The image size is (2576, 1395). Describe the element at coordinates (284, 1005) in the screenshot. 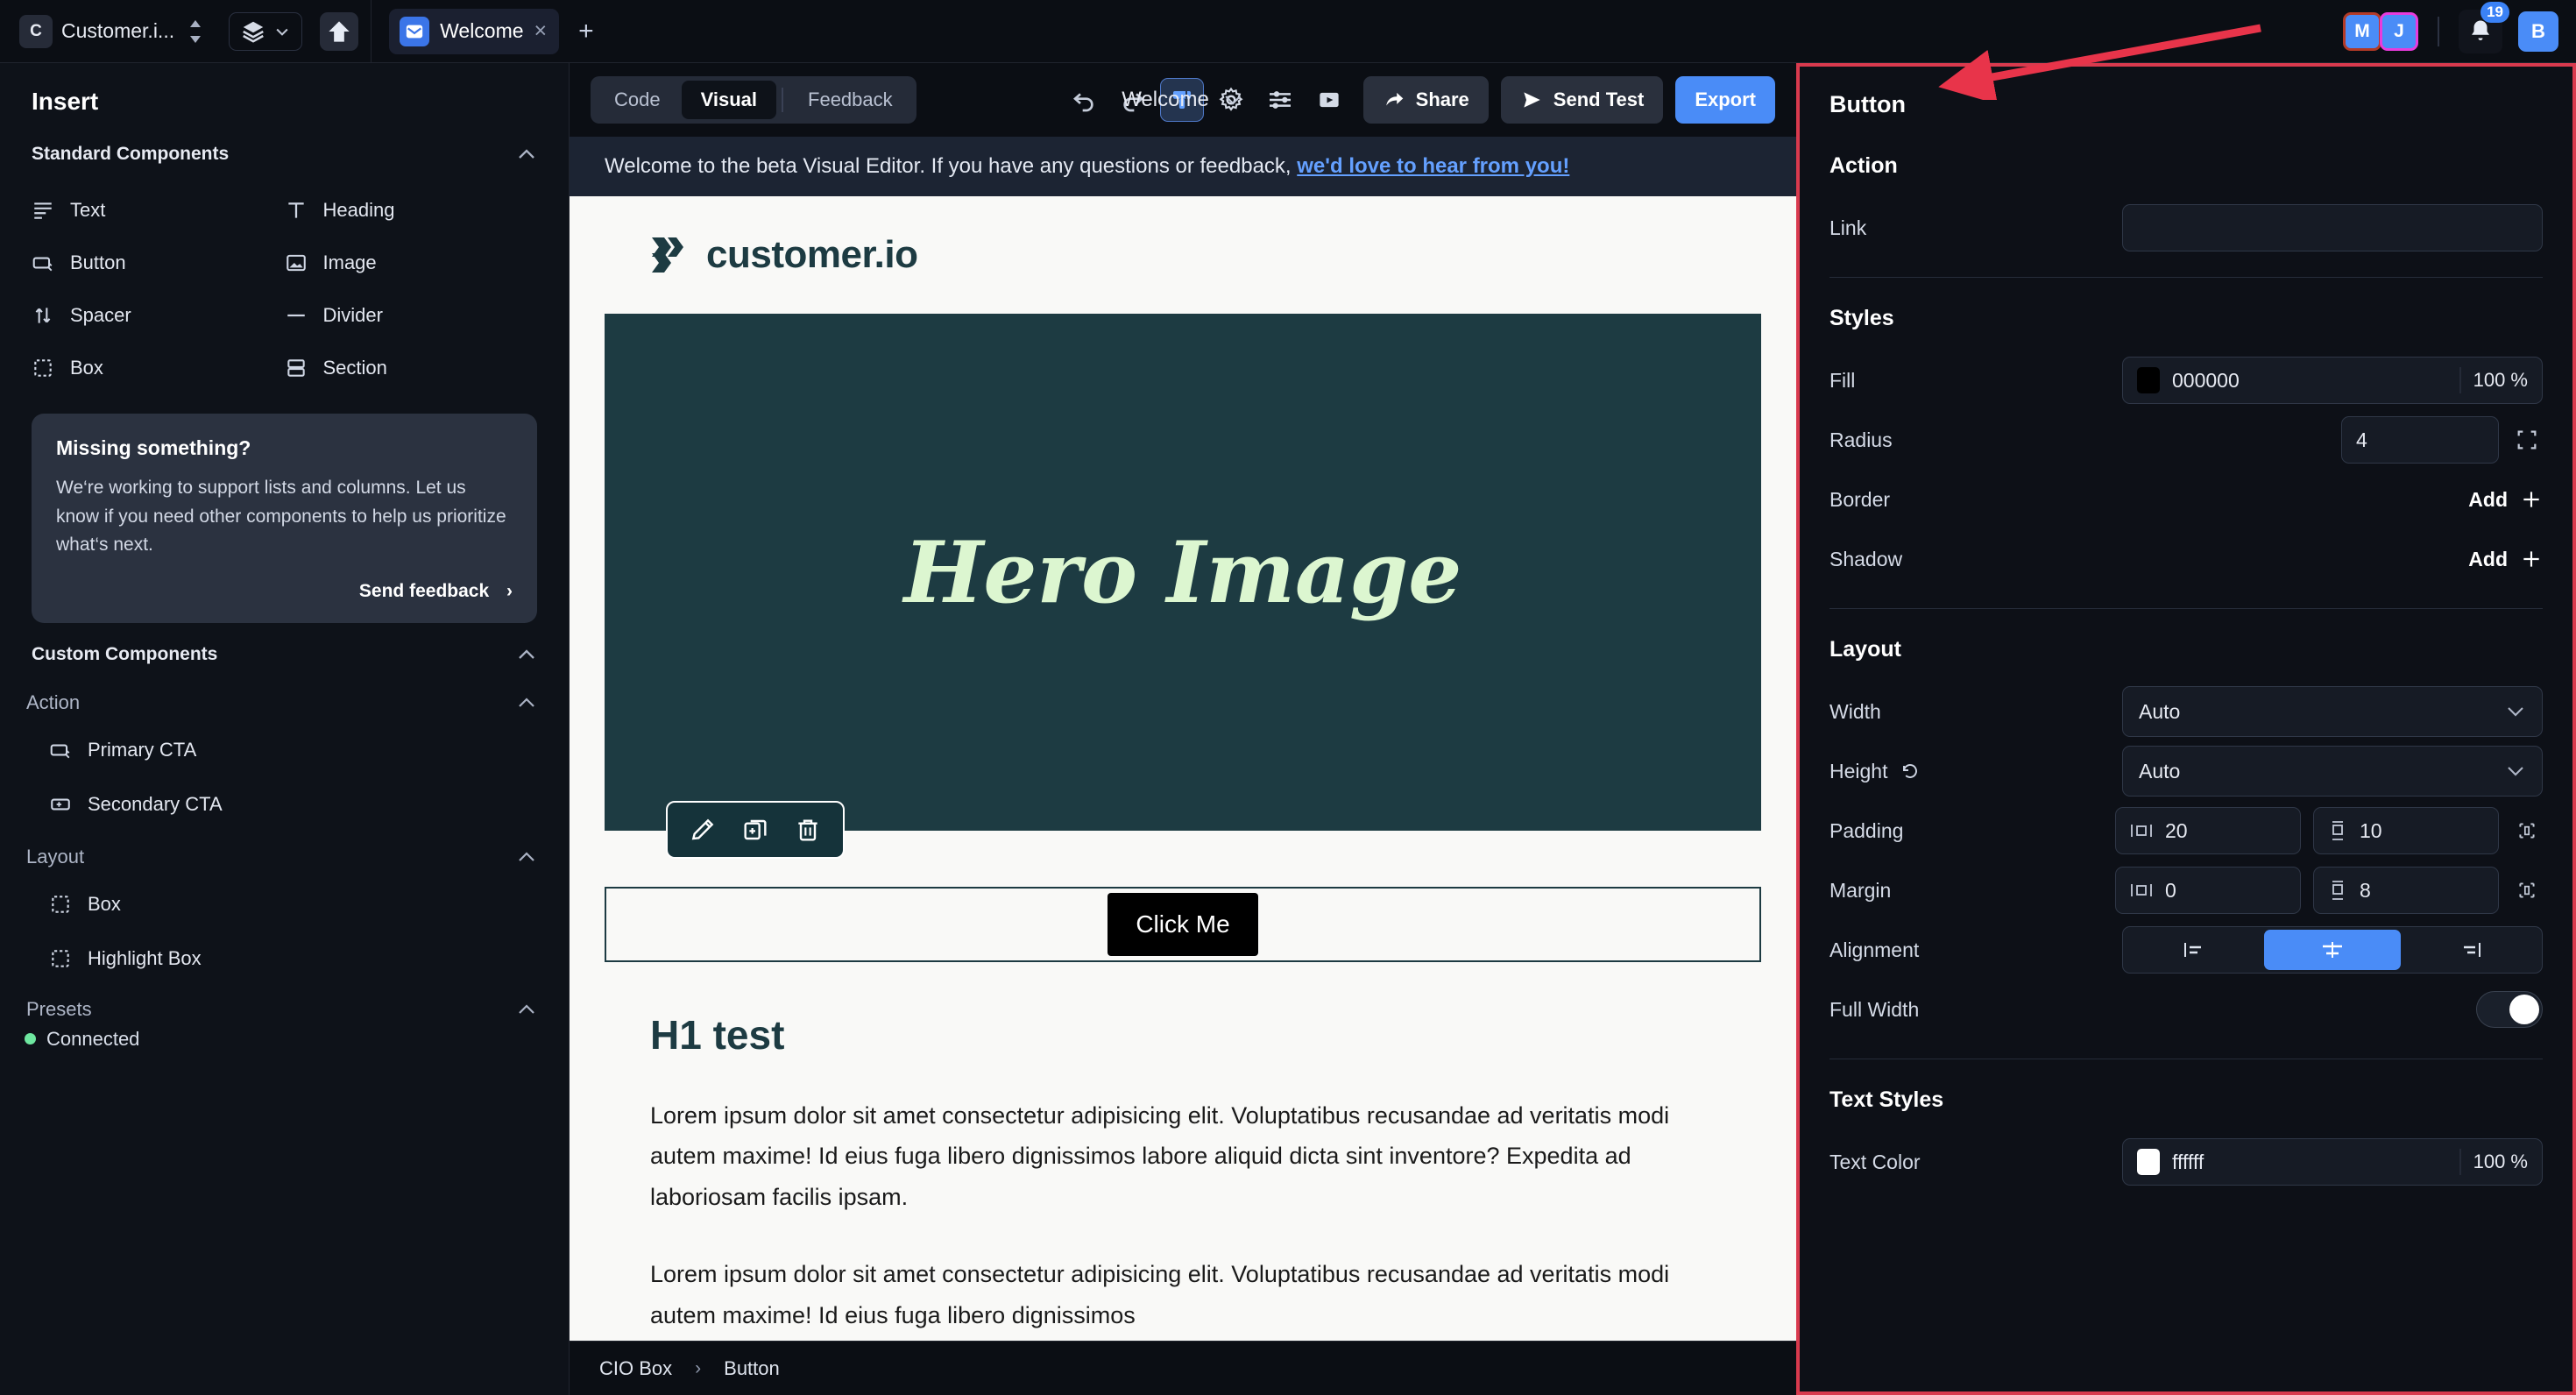

I see `group-presets: Presets` at that location.